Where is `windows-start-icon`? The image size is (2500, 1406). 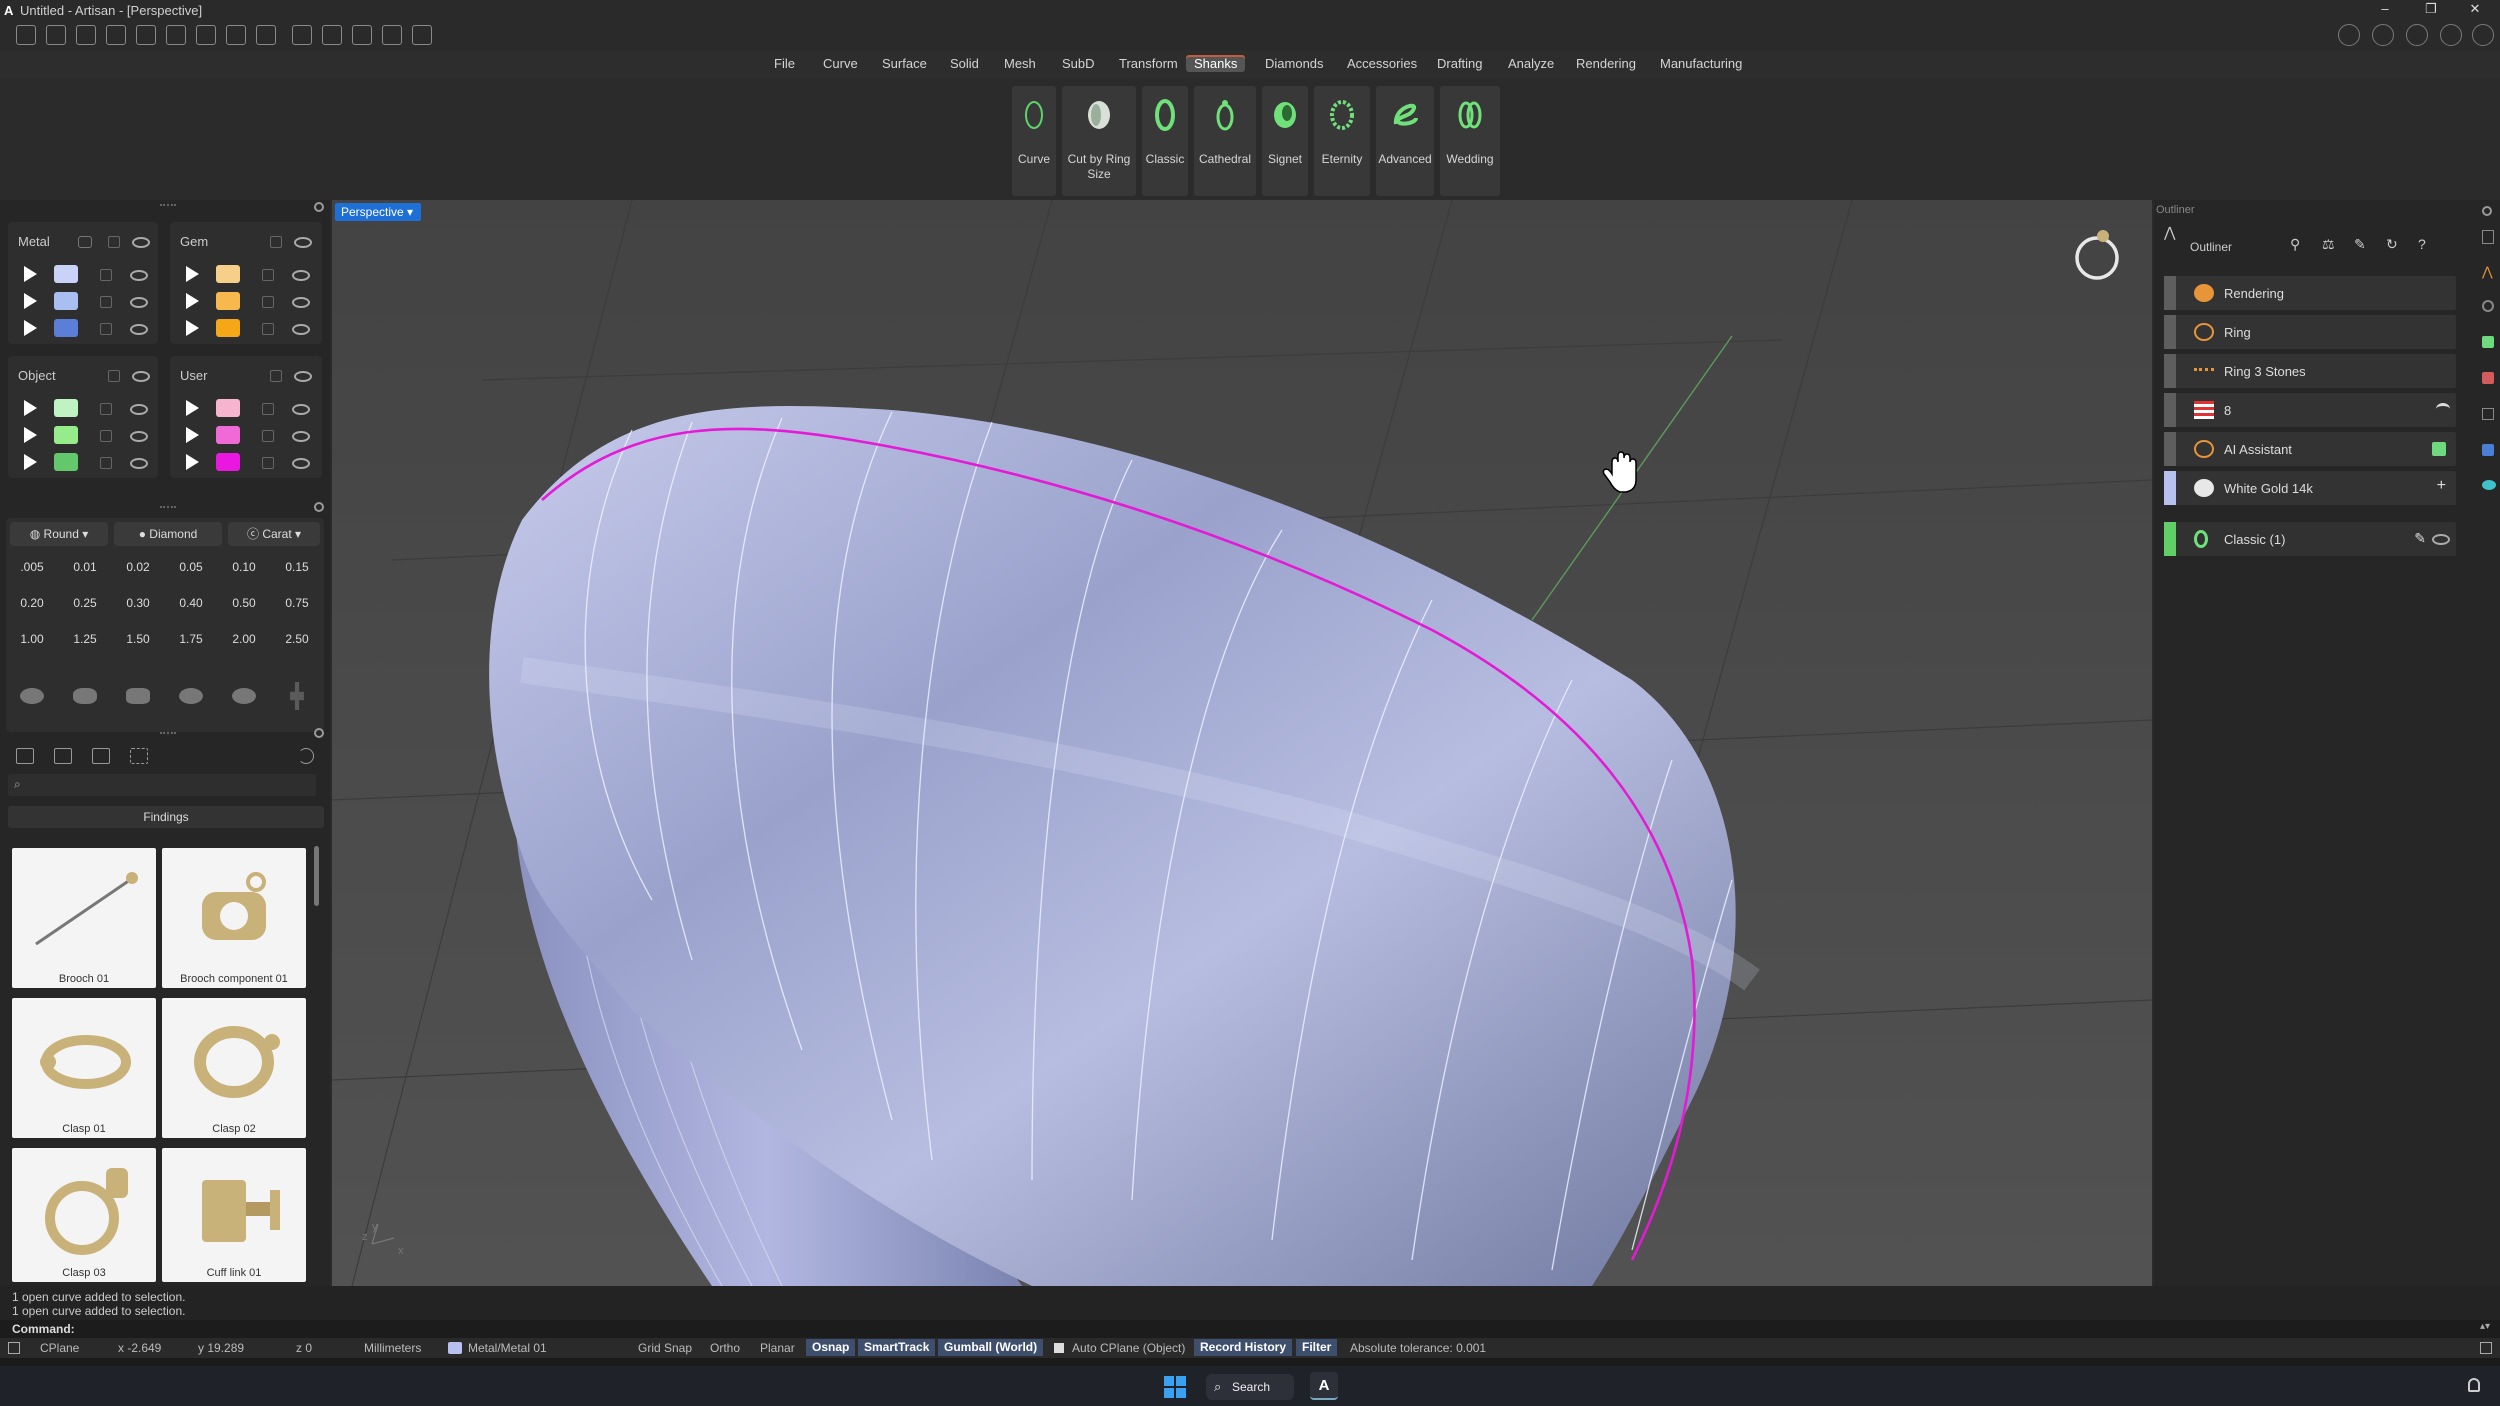 windows-start-icon is located at coordinates (1175, 1387).